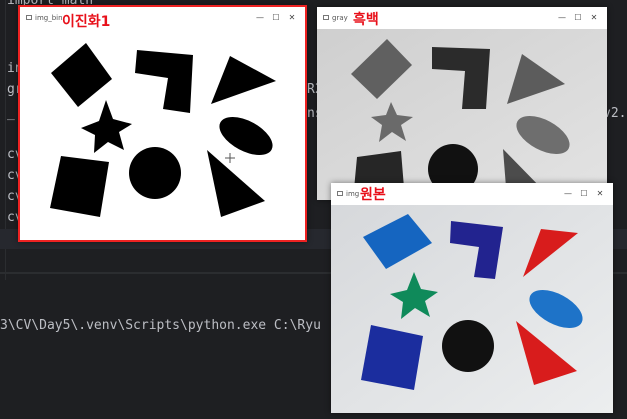 The height and width of the screenshot is (419, 627). What do you see at coordinates (392, 357) in the screenshot?
I see `dark-blue-square-shape` at bounding box center [392, 357].